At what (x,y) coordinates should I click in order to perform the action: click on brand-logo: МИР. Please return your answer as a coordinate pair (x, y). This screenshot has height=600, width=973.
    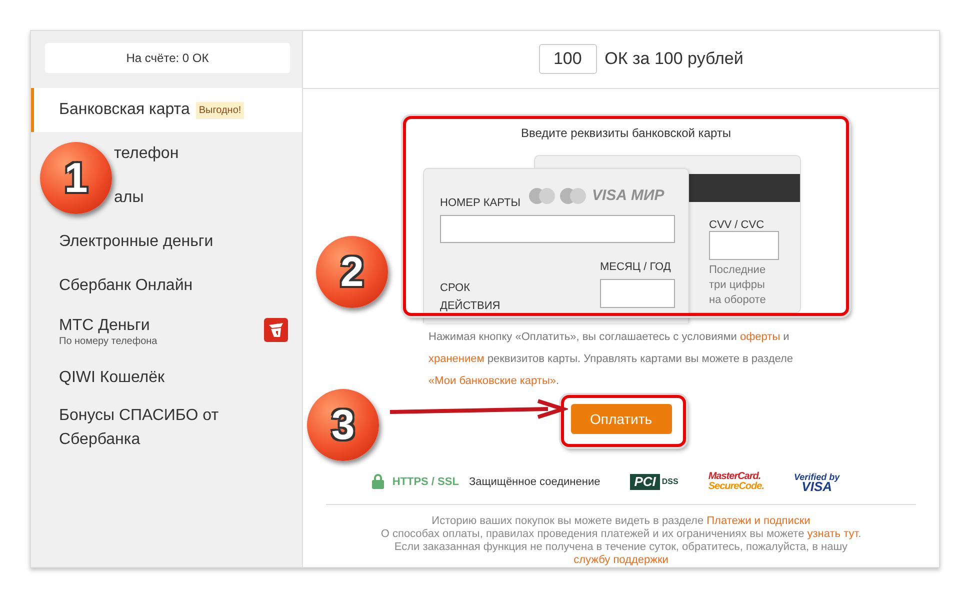
    Looking at the image, I should click on (647, 195).